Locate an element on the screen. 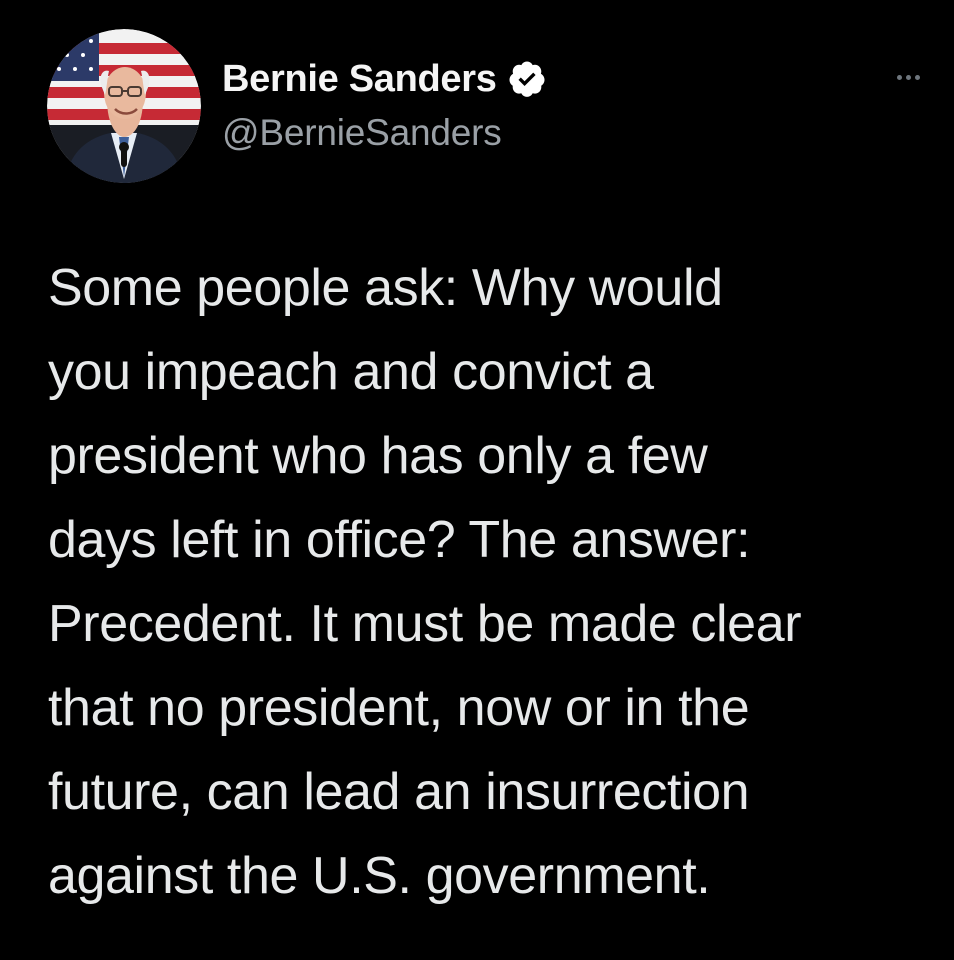 This screenshot has height=960, width=954. profile-photo-icon is located at coordinates (124, 106).